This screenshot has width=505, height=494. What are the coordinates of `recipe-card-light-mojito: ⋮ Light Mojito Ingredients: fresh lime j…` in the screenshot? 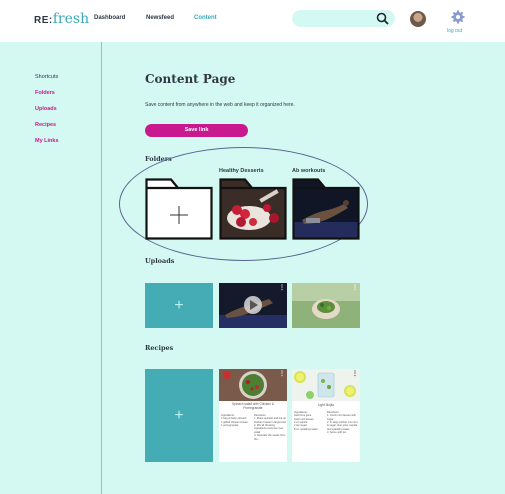 It's located at (326, 415).